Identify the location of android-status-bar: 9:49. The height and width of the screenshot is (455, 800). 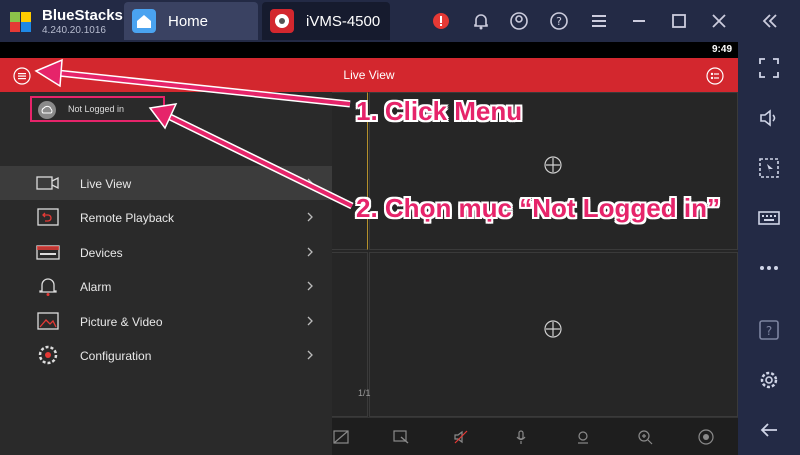
(369, 50).